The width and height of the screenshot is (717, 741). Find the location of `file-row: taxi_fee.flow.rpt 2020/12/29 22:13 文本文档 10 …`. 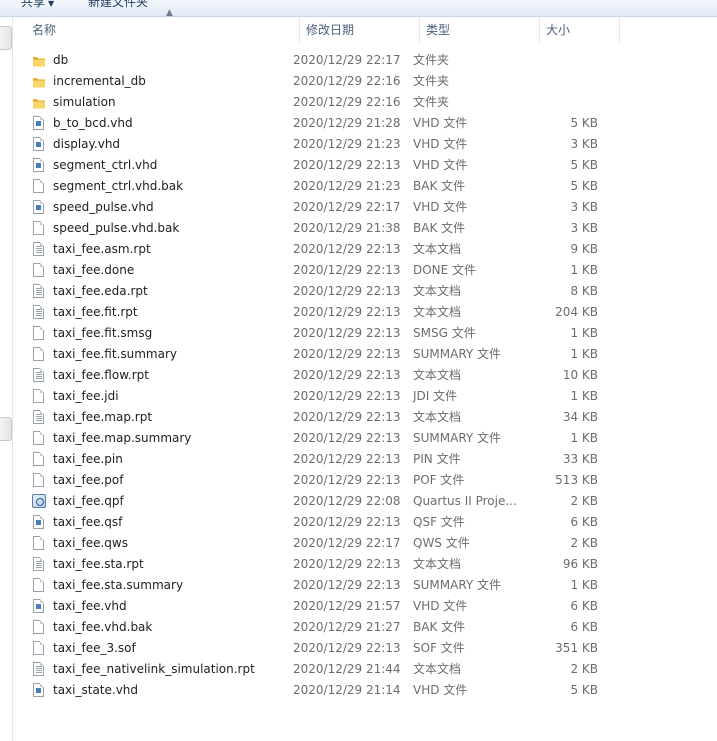

file-row: taxi_fee.flow.rpt 2020/12/29 22:13 文本文档 10 … is located at coordinates (318, 375).